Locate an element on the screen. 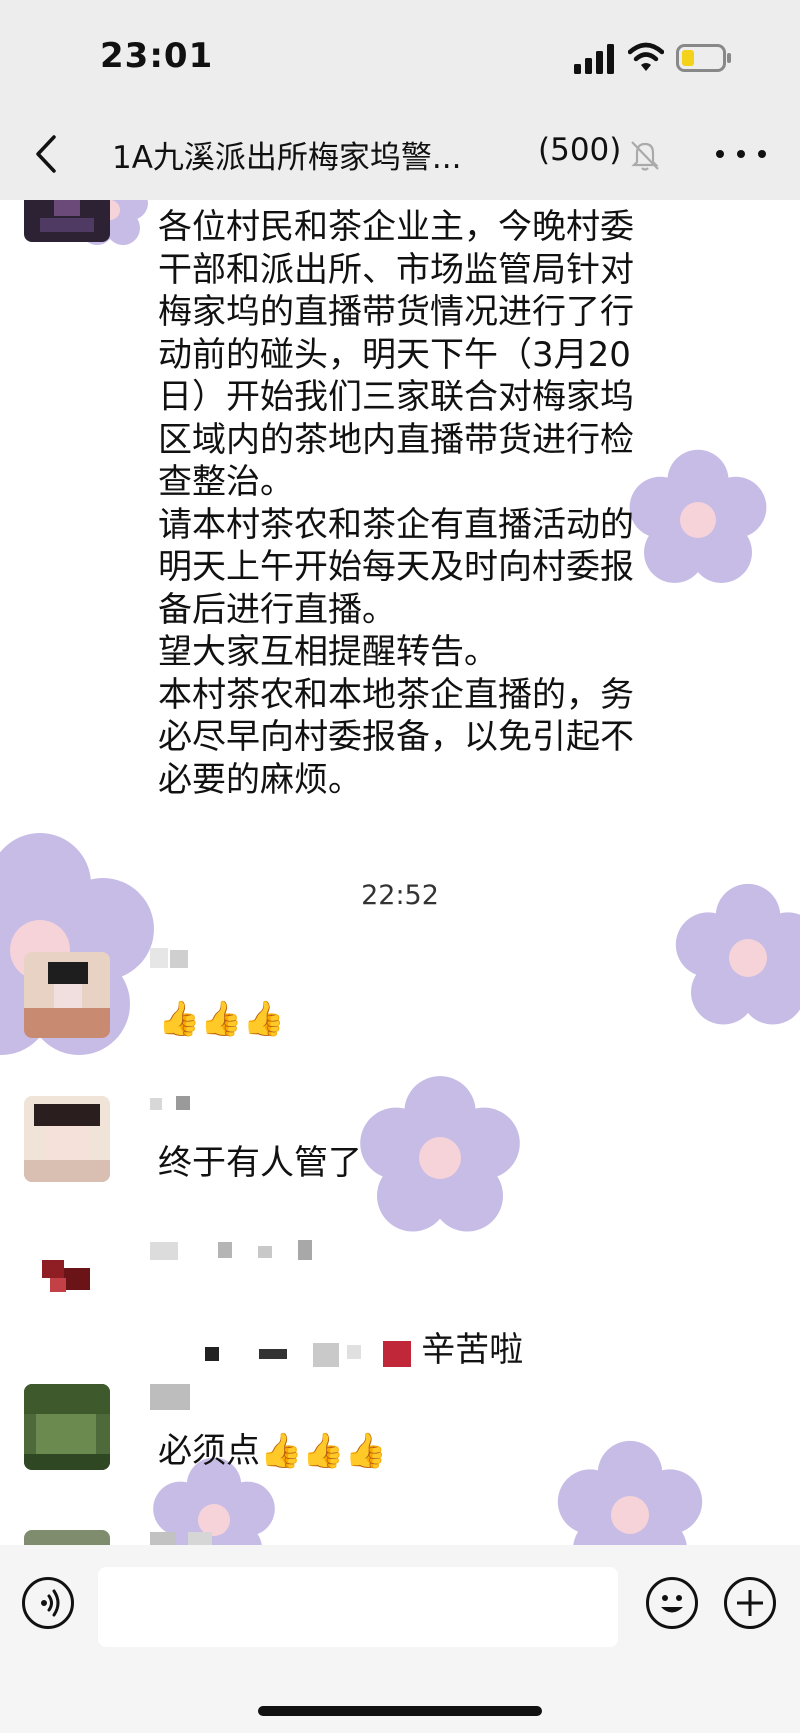  plus-button is located at coordinates (750, 1603).